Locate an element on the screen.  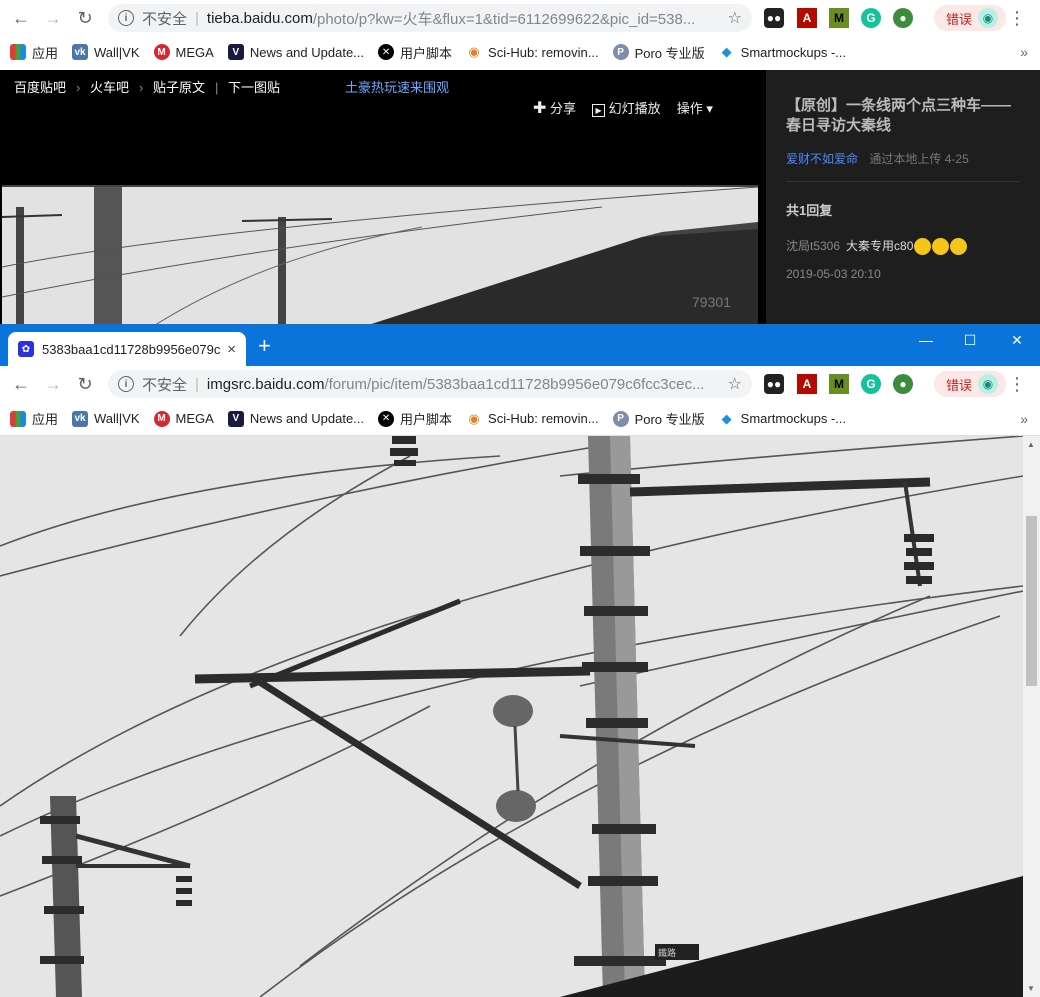
avatar-icon: ◉ is located at coordinates (988, 18).